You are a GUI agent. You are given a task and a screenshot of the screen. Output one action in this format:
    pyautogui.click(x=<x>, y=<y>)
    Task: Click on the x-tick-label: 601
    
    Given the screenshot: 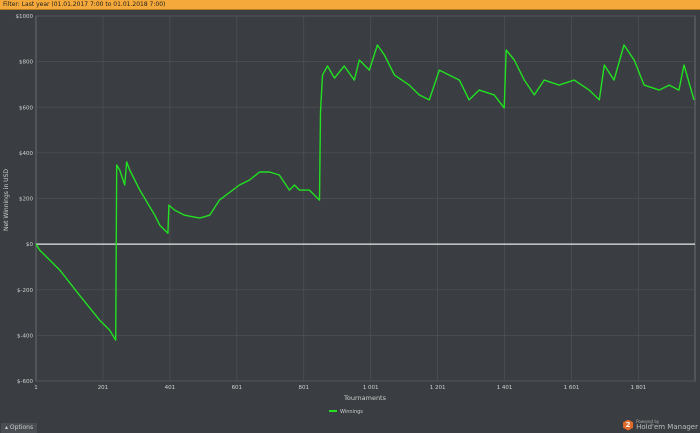 What is the action you would take?
    pyautogui.click(x=237, y=388)
    